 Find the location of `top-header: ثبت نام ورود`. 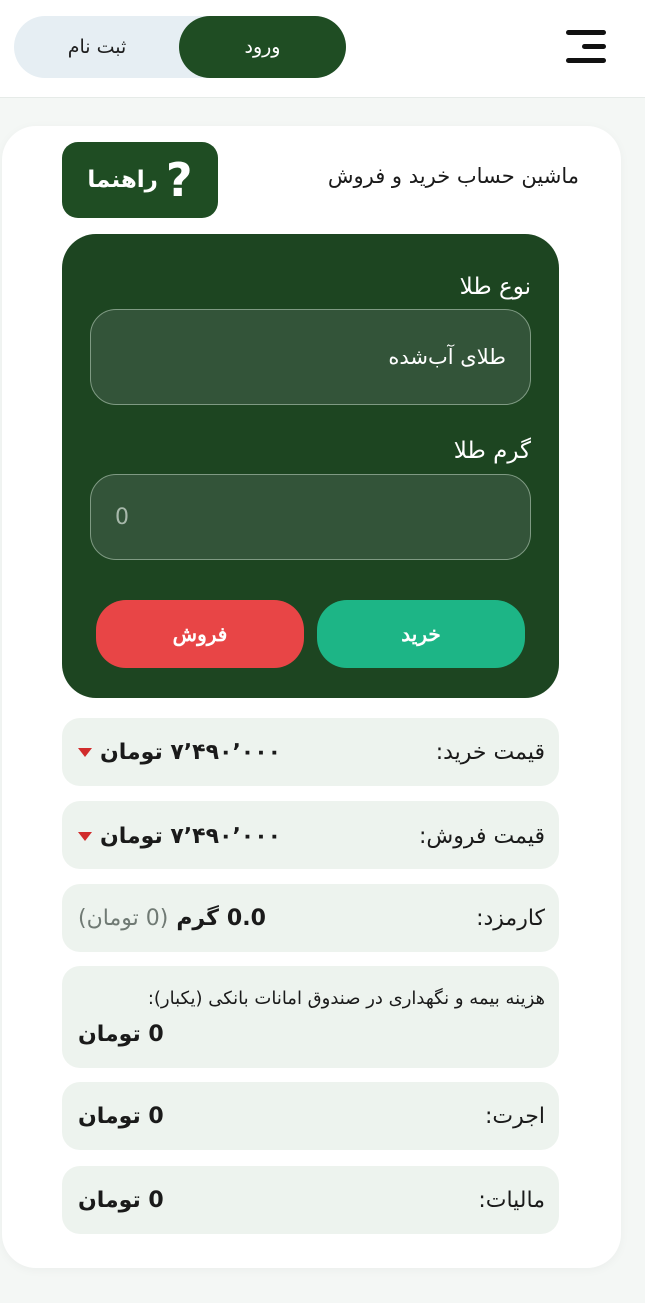

top-header: ثبت نام ورود is located at coordinates (322, 49).